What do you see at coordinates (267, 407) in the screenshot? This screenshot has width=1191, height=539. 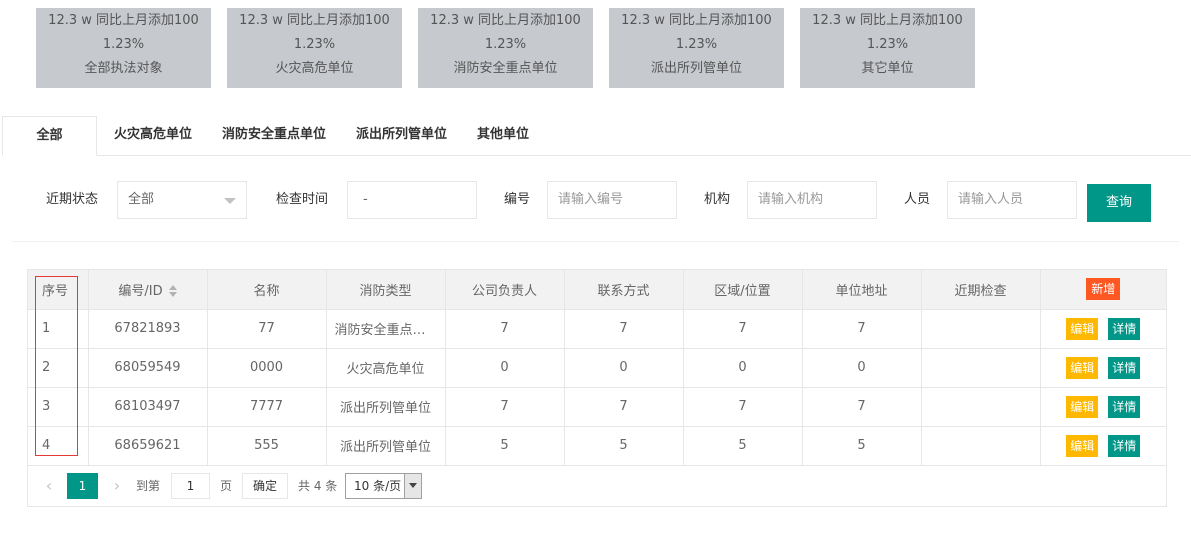 I see `cell-name: 7777` at bounding box center [267, 407].